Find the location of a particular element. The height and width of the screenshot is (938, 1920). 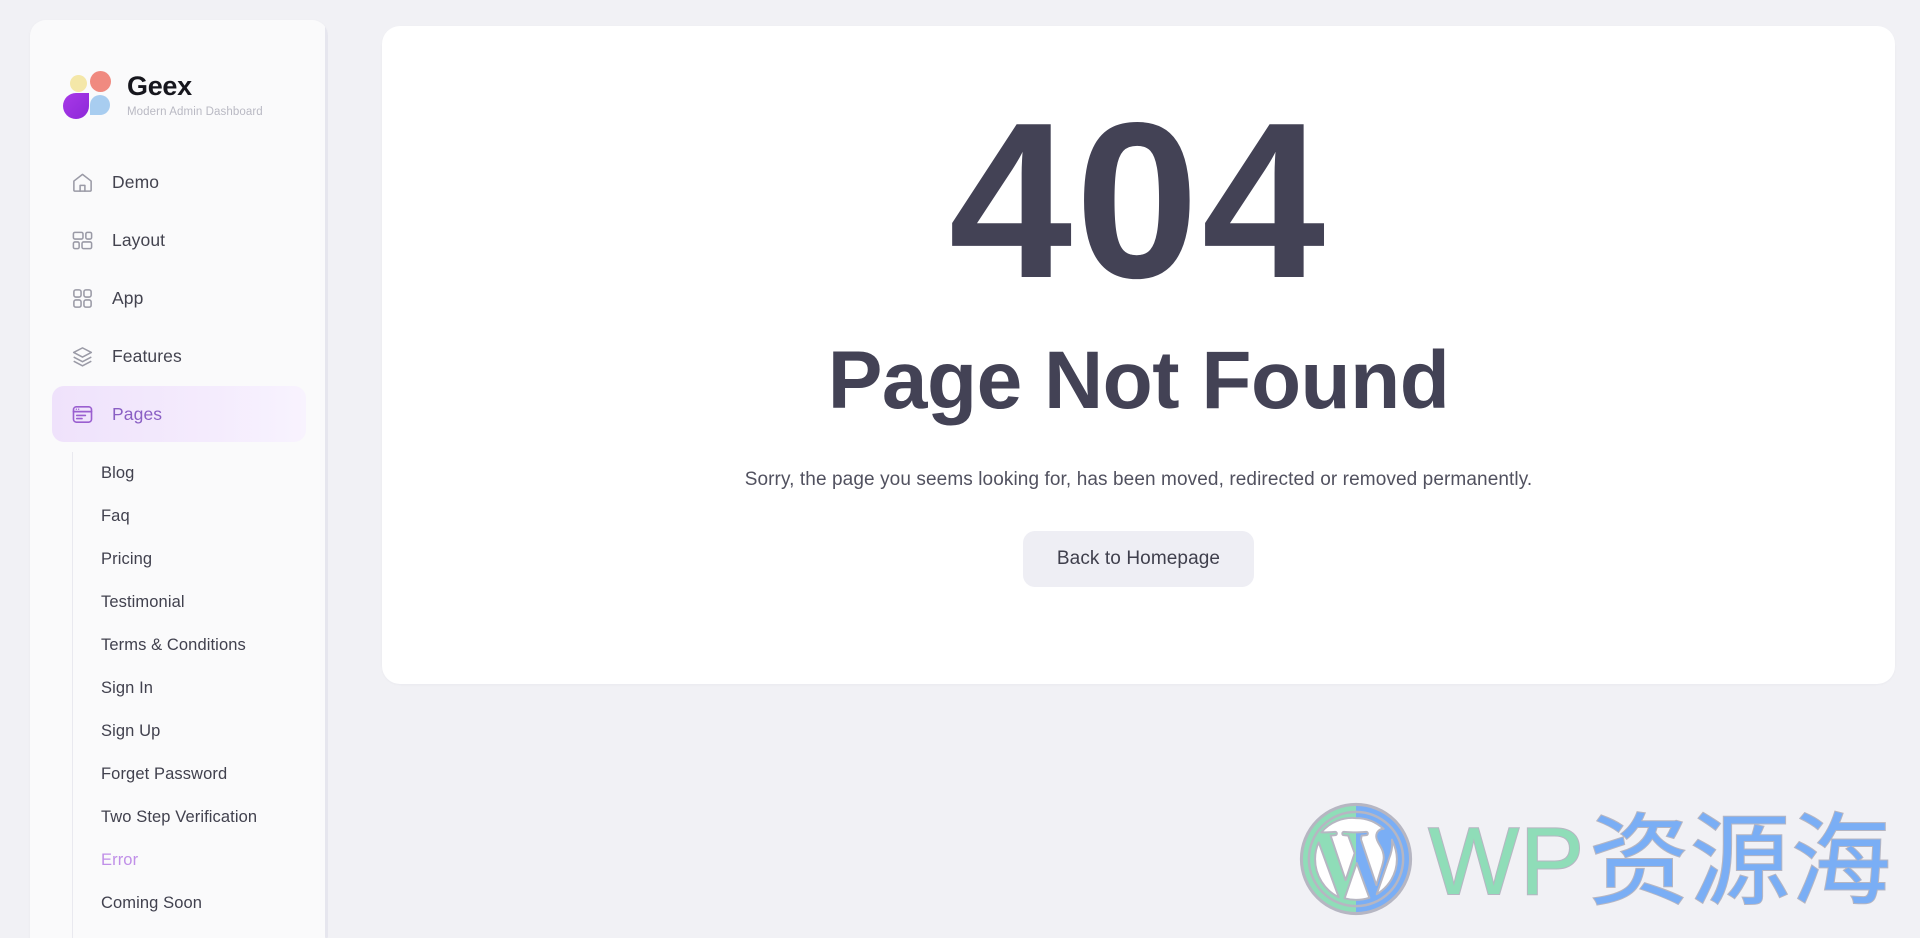

browser-window-icon is located at coordinates (82, 414).